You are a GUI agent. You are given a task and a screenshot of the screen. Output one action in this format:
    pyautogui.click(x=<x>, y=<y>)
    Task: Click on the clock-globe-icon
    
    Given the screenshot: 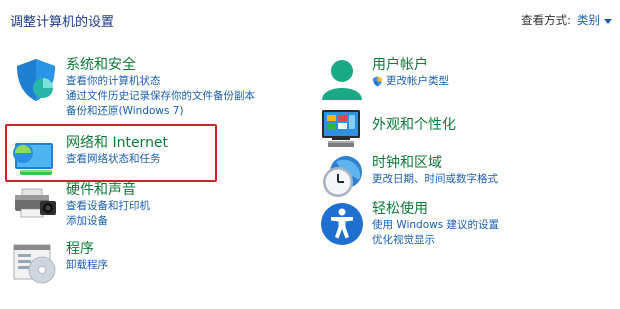 What is the action you would take?
    pyautogui.click(x=342, y=178)
    